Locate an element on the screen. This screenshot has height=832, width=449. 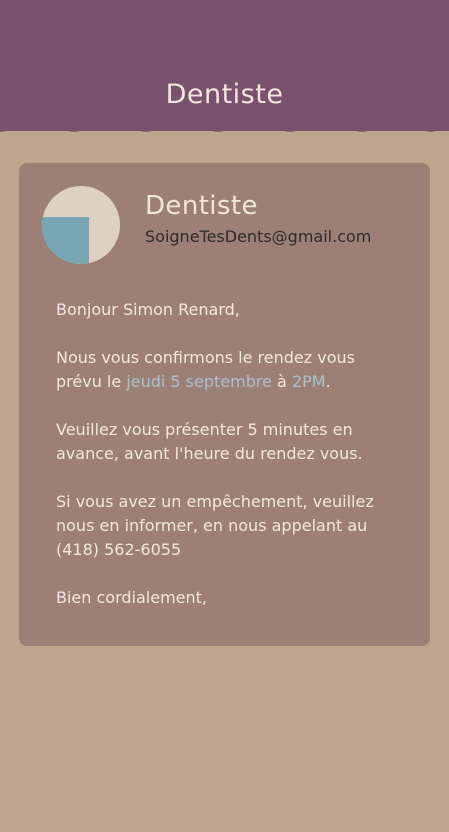
sentence-period: . is located at coordinates (328, 381).